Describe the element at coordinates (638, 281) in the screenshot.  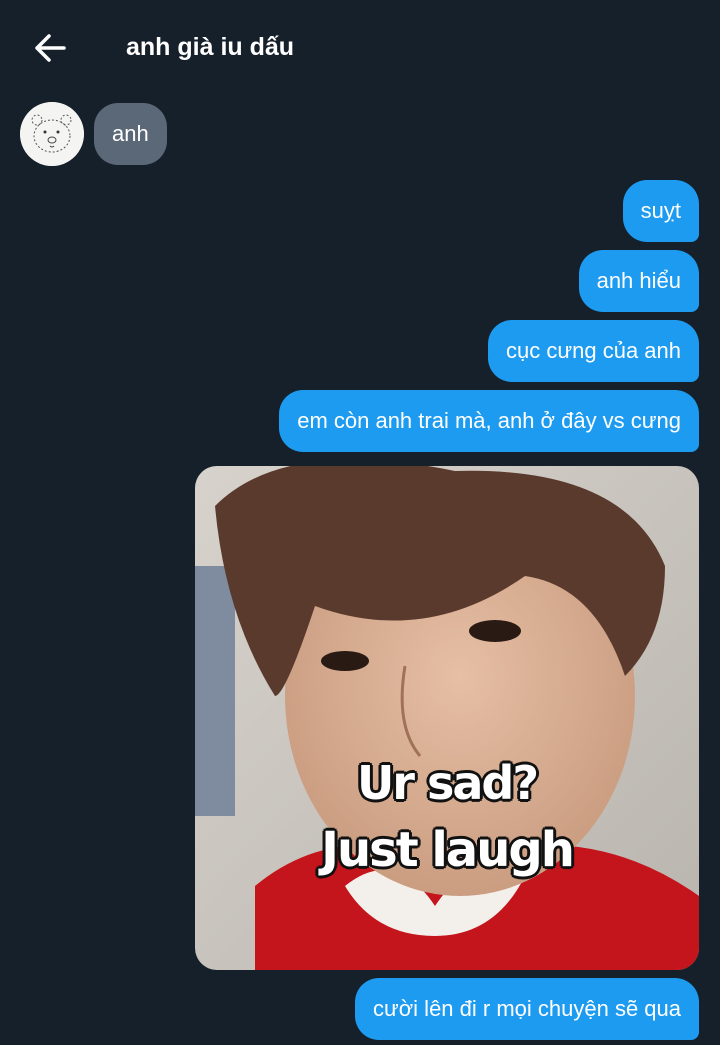
I see `message-bubble-outgoing: anh hiểu` at that location.